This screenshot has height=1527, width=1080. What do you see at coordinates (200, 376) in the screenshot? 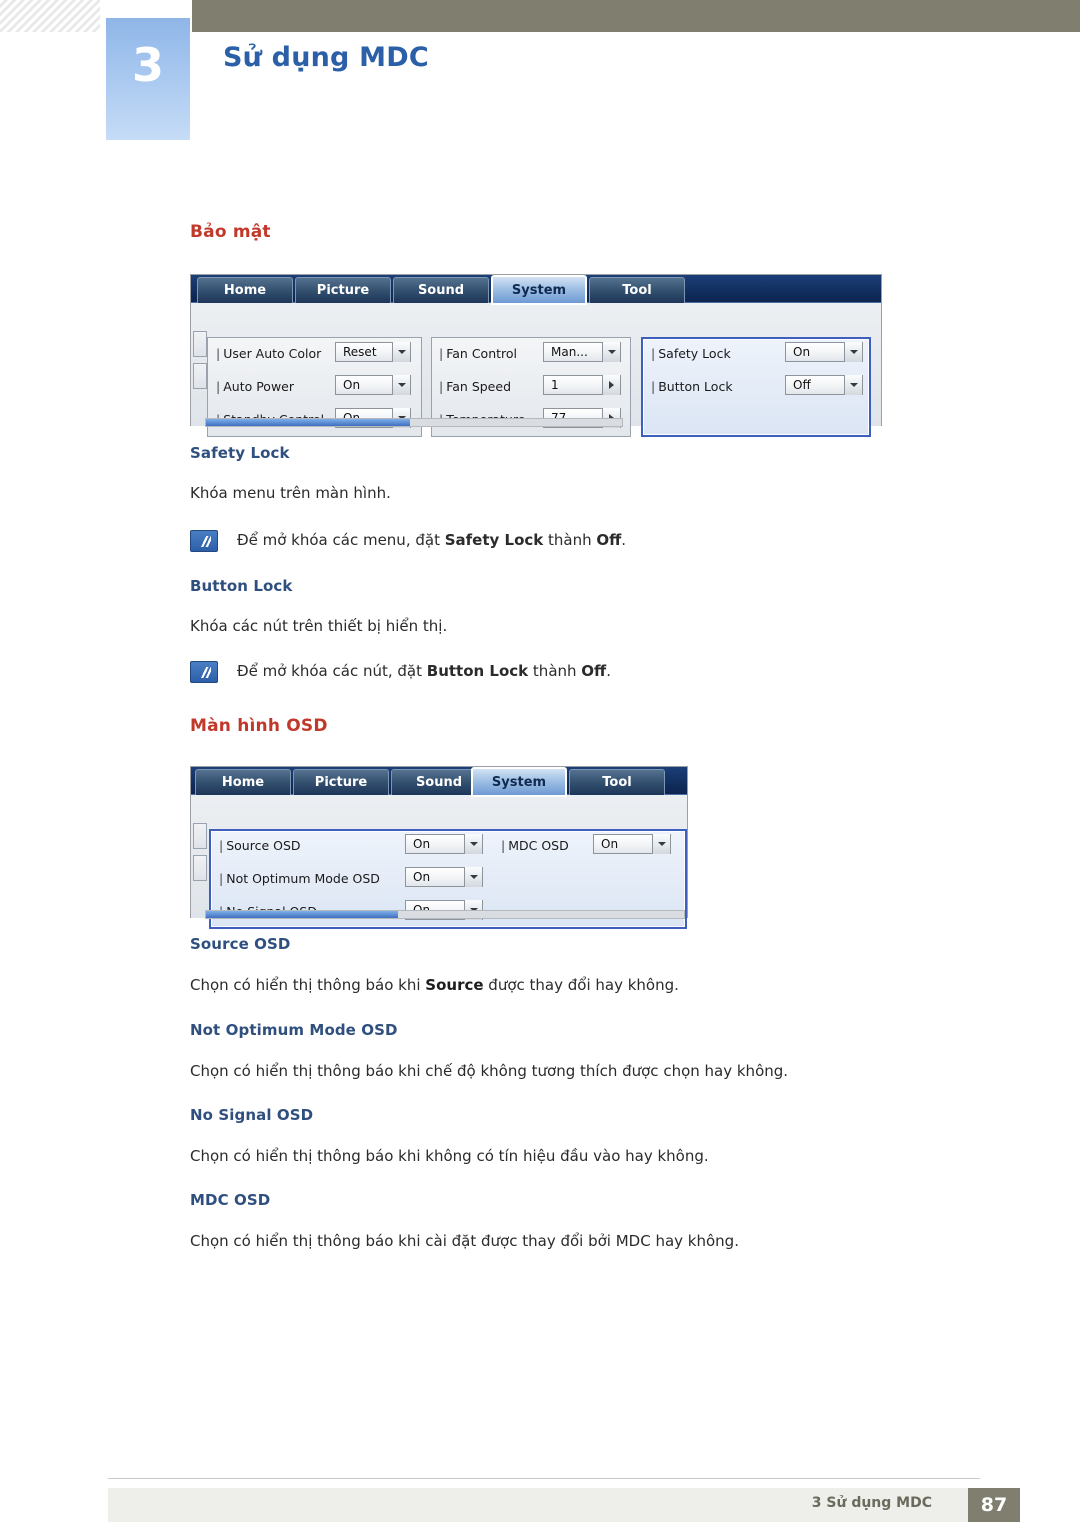
I see `side-stub-b` at bounding box center [200, 376].